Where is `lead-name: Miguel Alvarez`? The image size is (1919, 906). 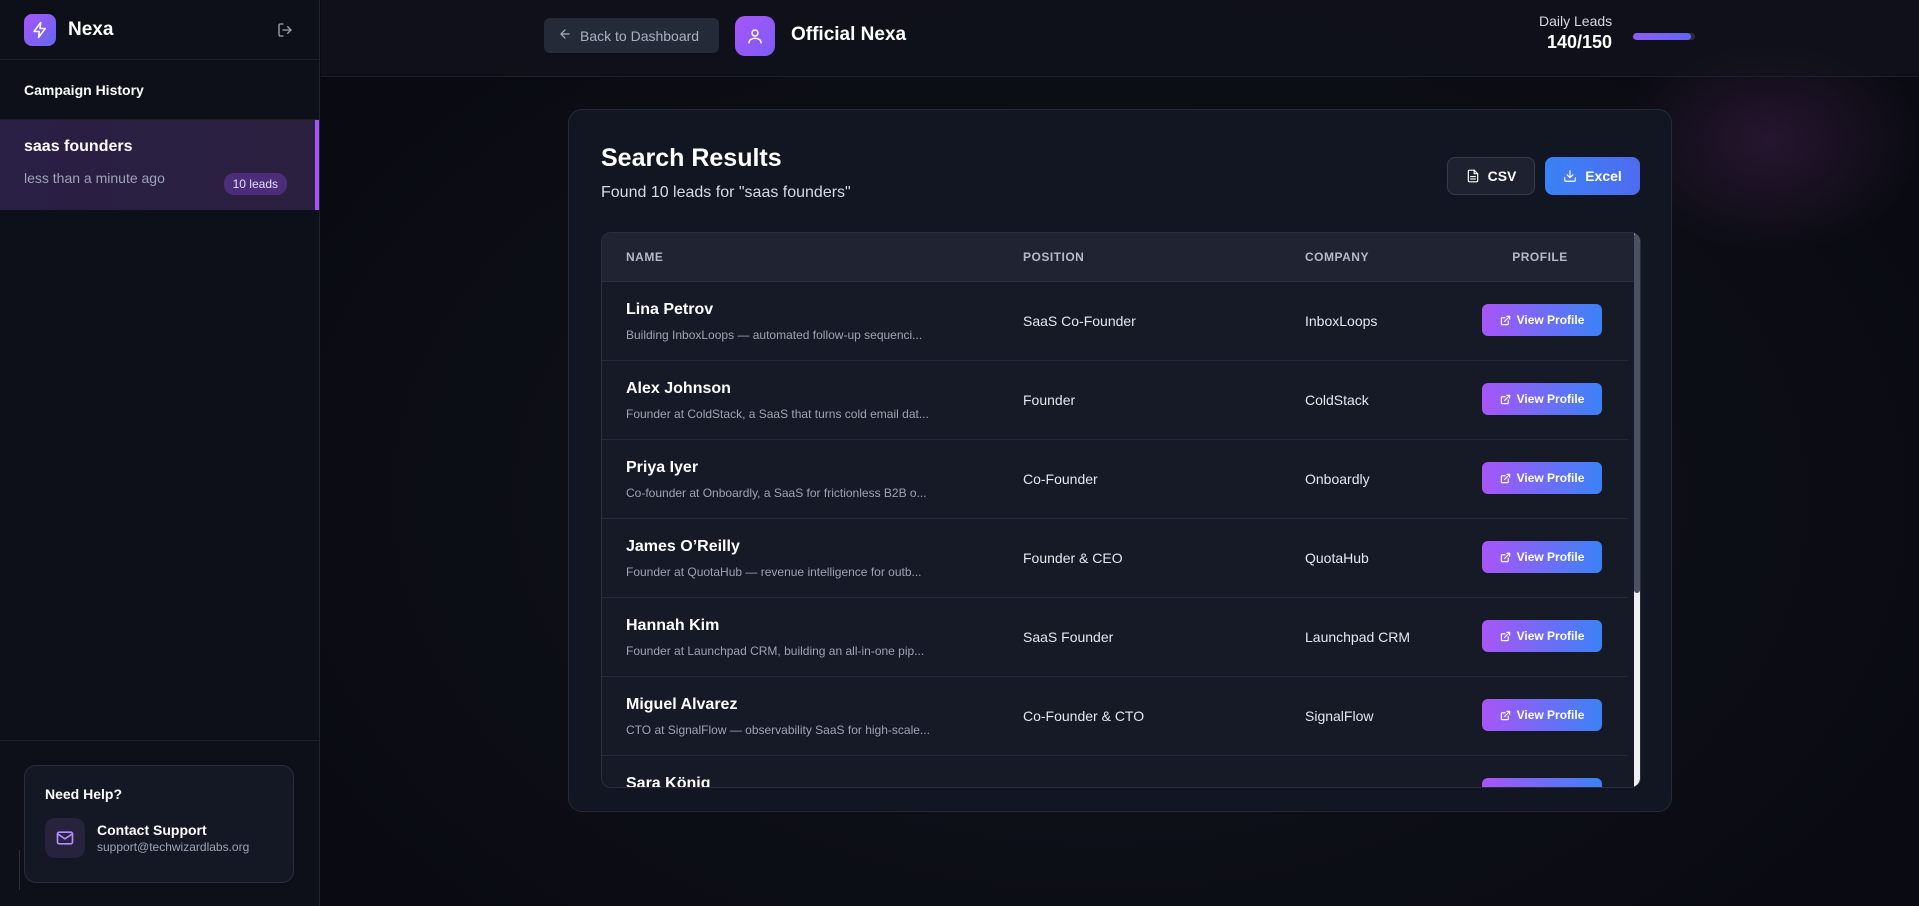 lead-name: Miguel Alvarez is located at coordinates (682, 704).